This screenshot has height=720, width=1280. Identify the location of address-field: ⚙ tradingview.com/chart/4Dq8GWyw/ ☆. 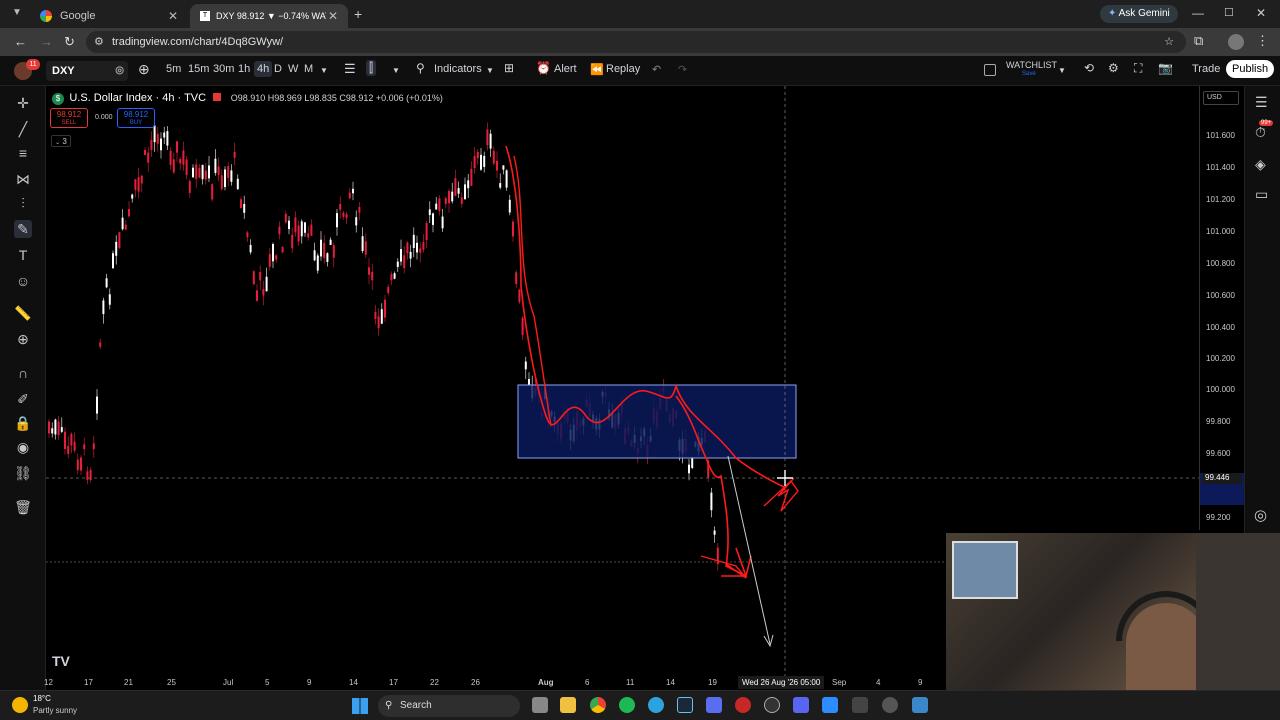
(636, 42).